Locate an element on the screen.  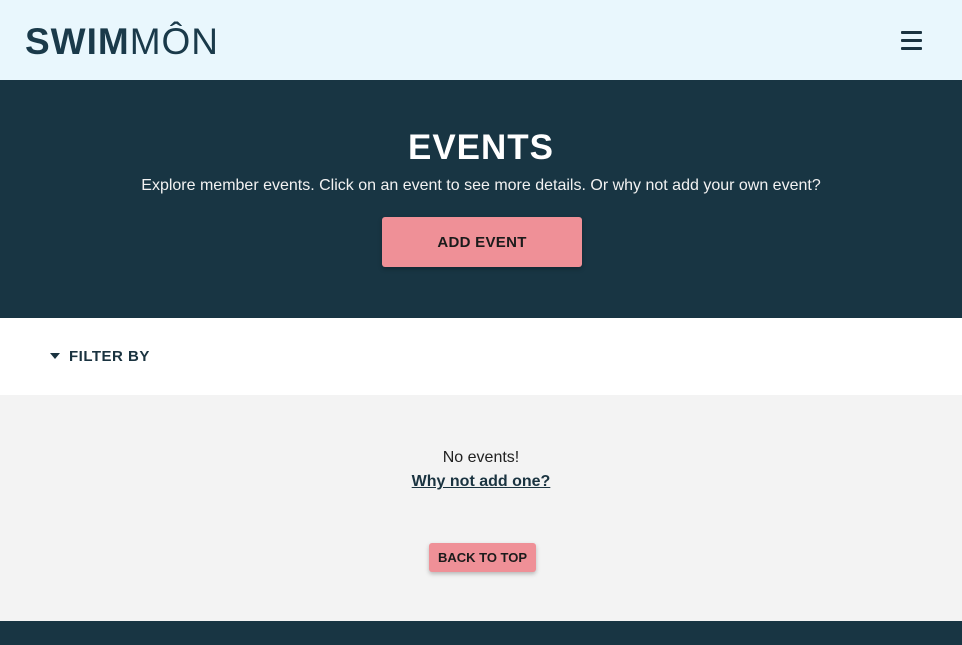
caret-down-icon is located at coordinates (55, 356).